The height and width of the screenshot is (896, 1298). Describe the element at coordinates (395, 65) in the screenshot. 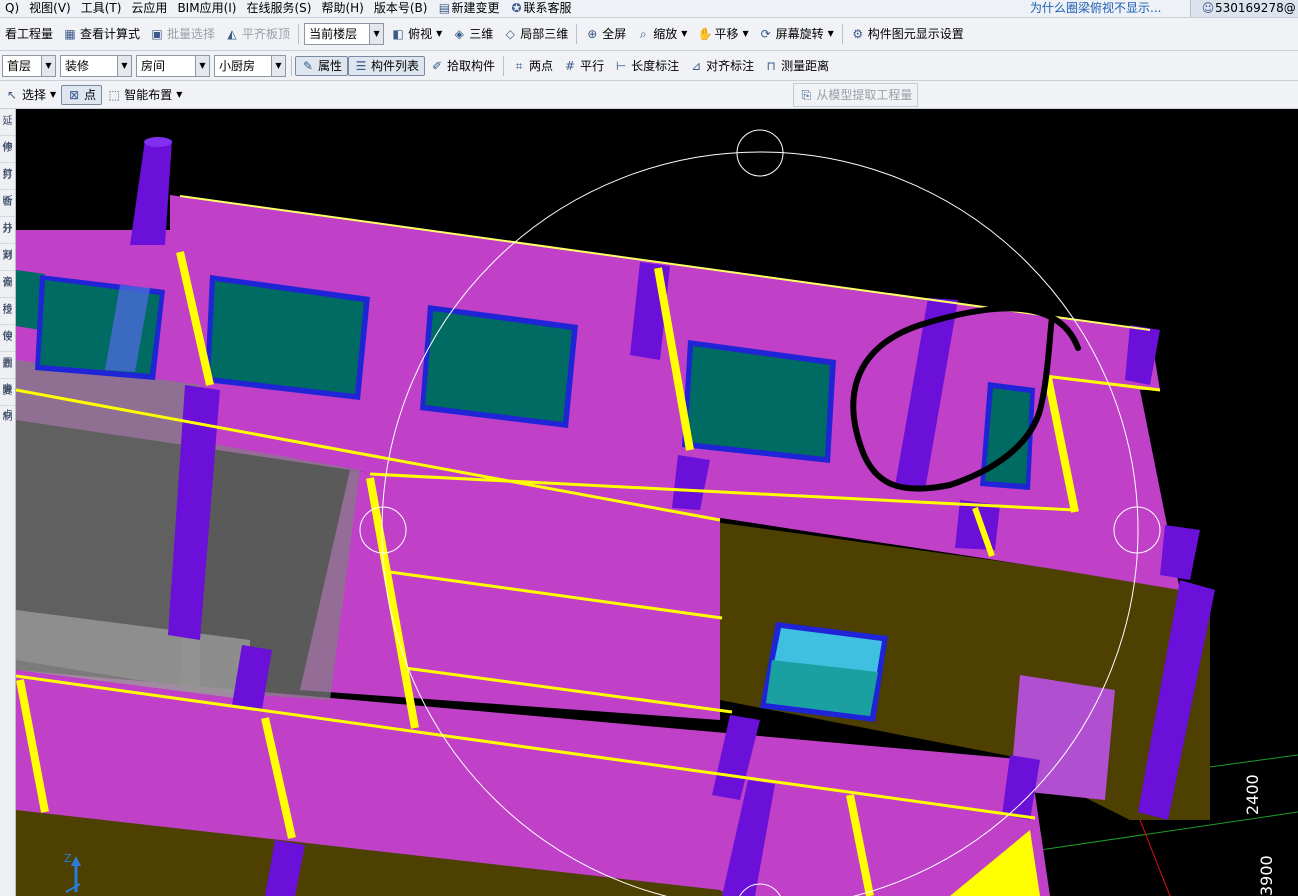

I see `component-list-label: 构件列表` at that location.